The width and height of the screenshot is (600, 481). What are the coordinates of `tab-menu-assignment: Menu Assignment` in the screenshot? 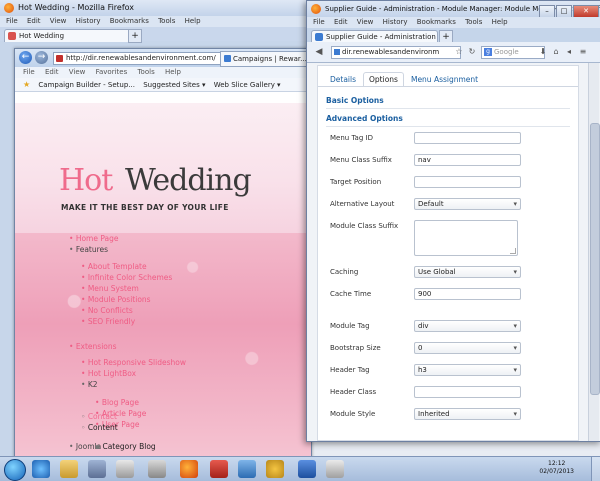 It's located at (444, 79).